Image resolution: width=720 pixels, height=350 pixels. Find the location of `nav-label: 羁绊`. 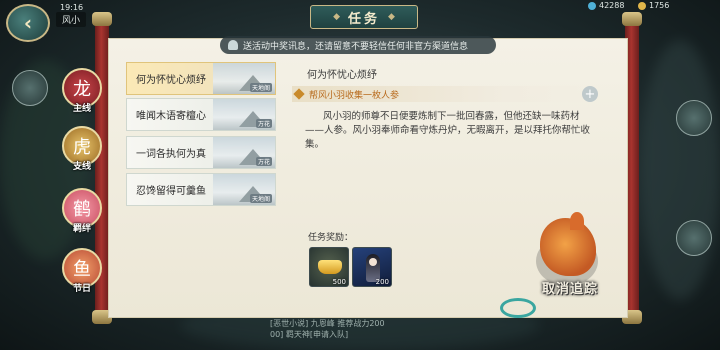

nav-label: 羁绊 is located at coordinates (81, 229).